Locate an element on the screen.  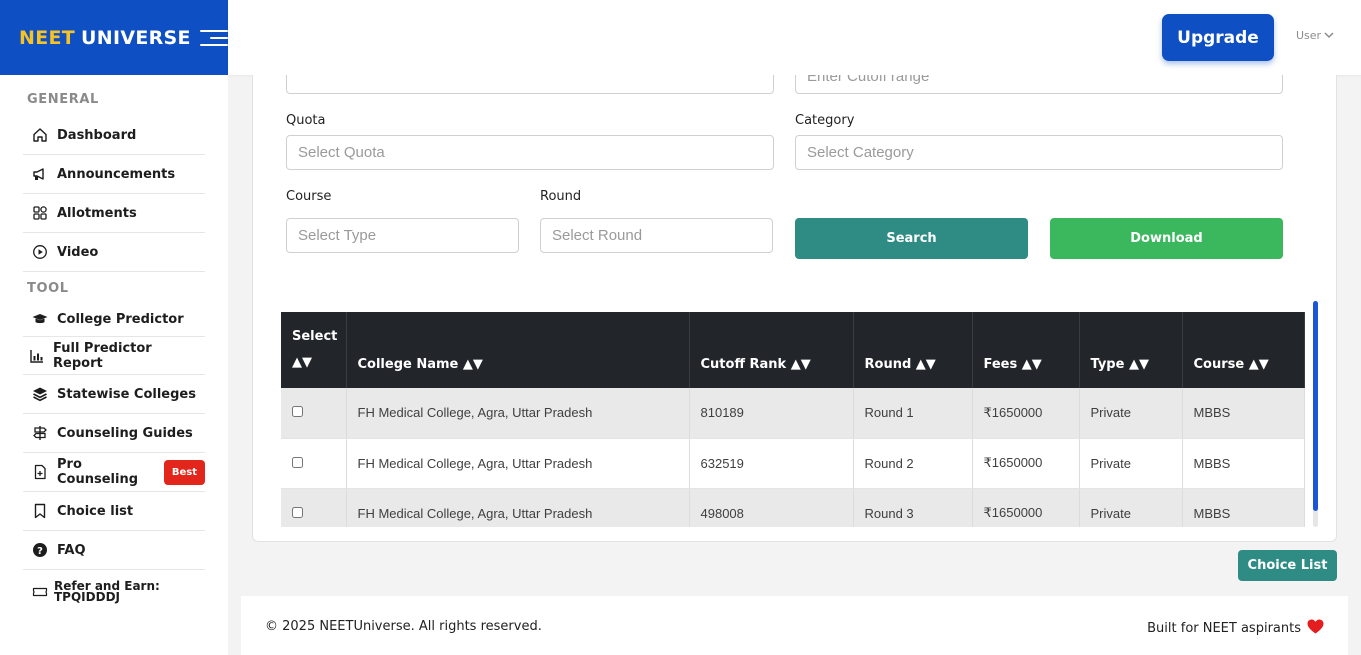
top-left-input is located at coordinates (530, 84).